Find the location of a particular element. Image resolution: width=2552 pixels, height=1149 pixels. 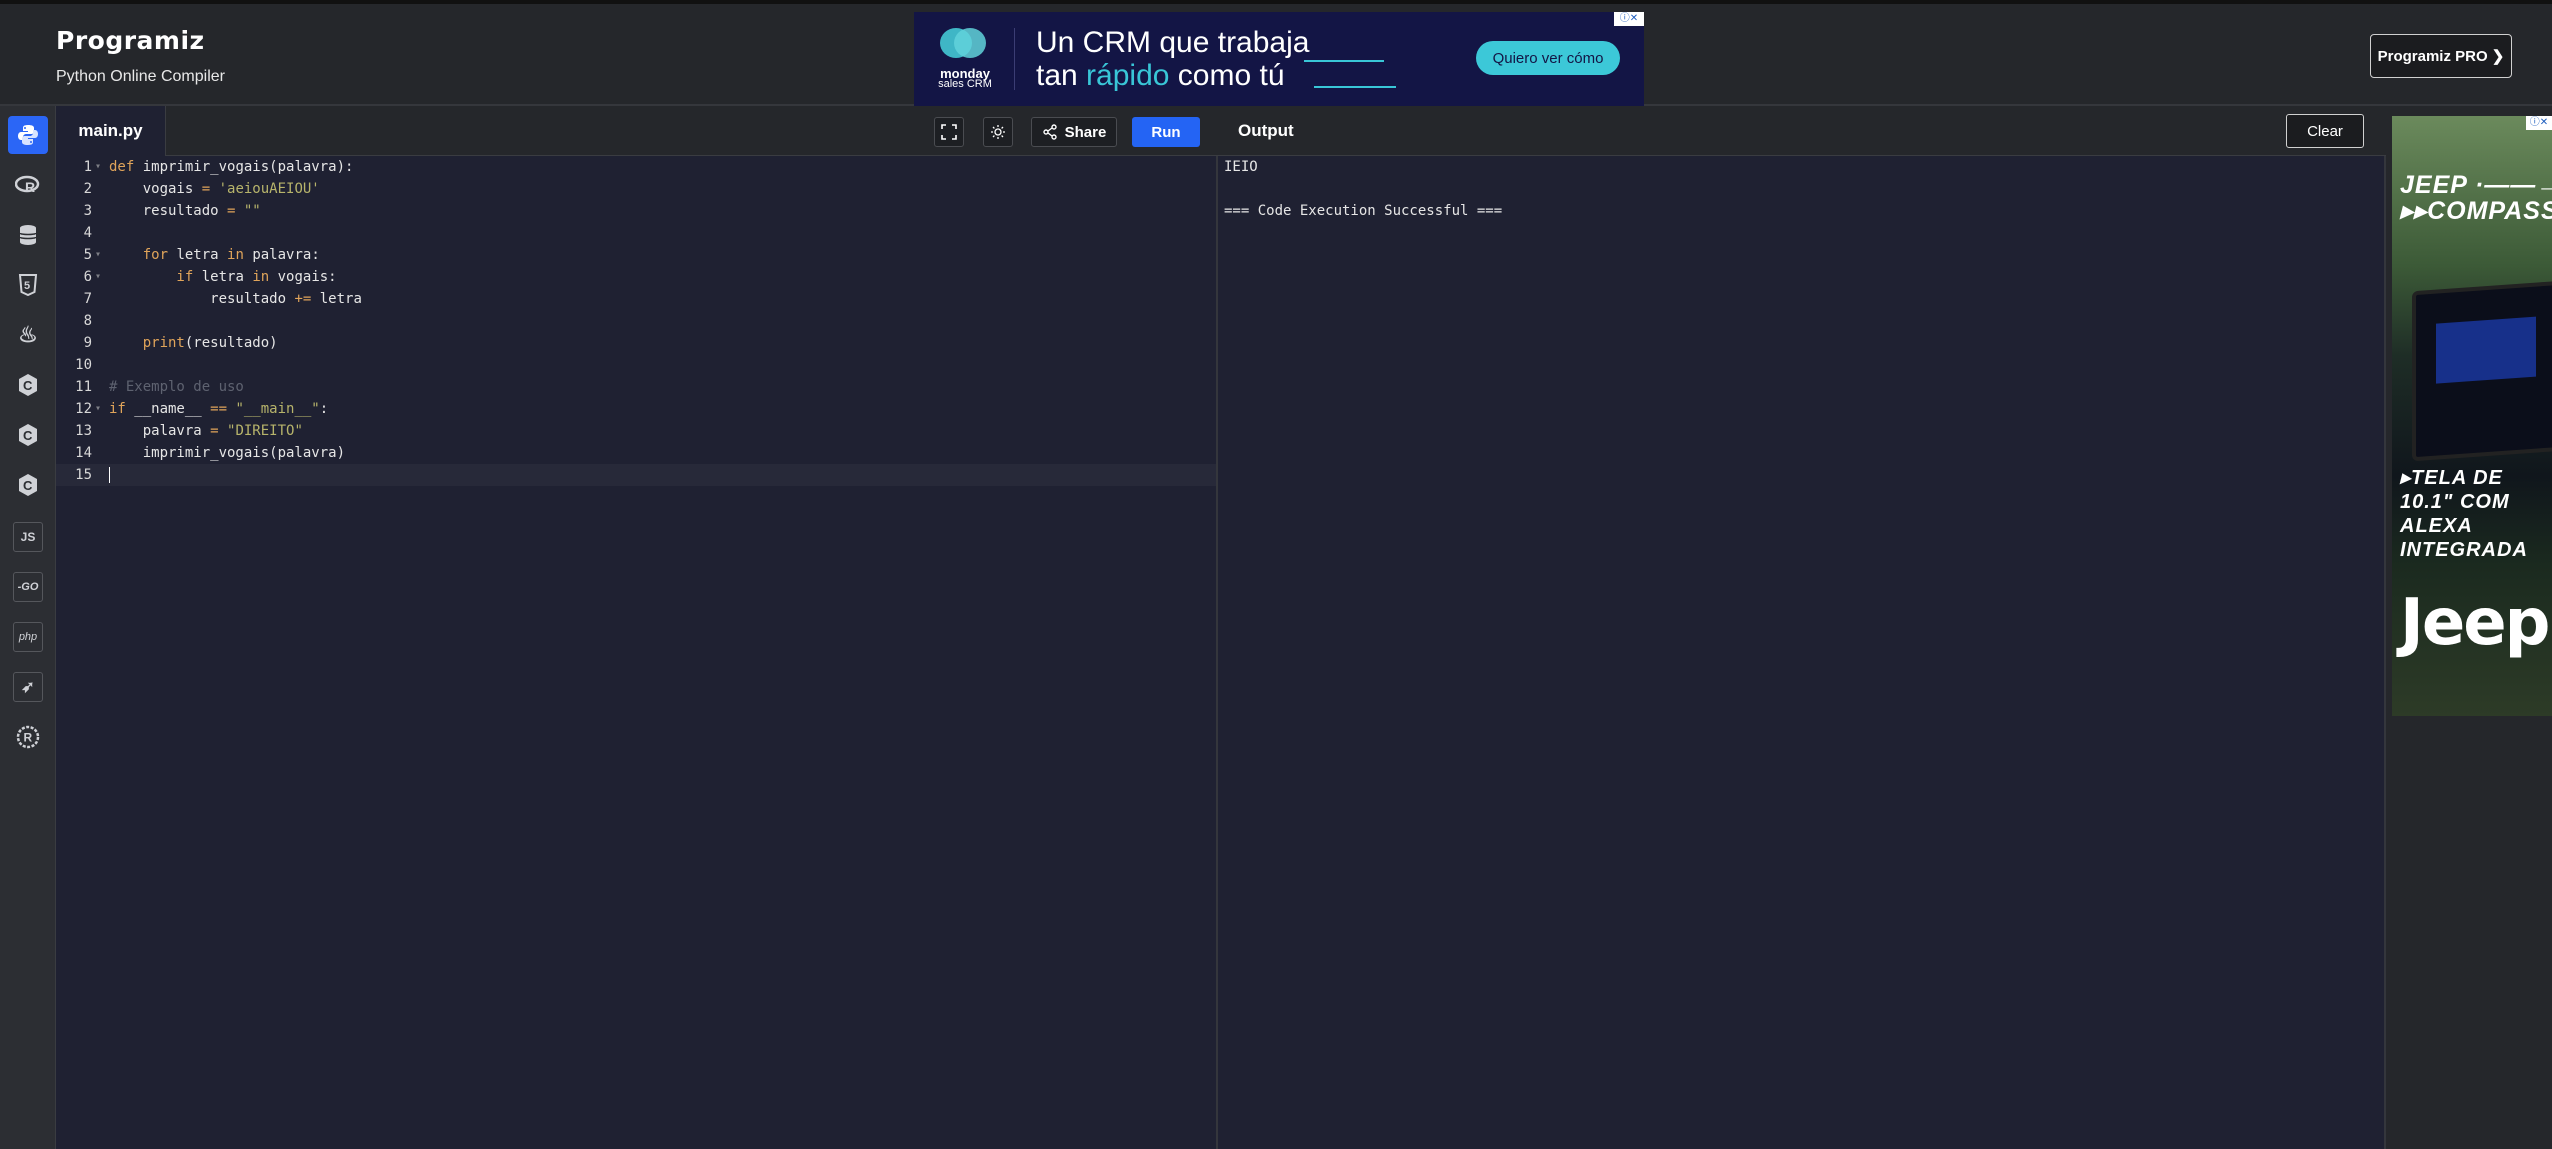

sidebar-item-sql is located at coordinates (28, 235).